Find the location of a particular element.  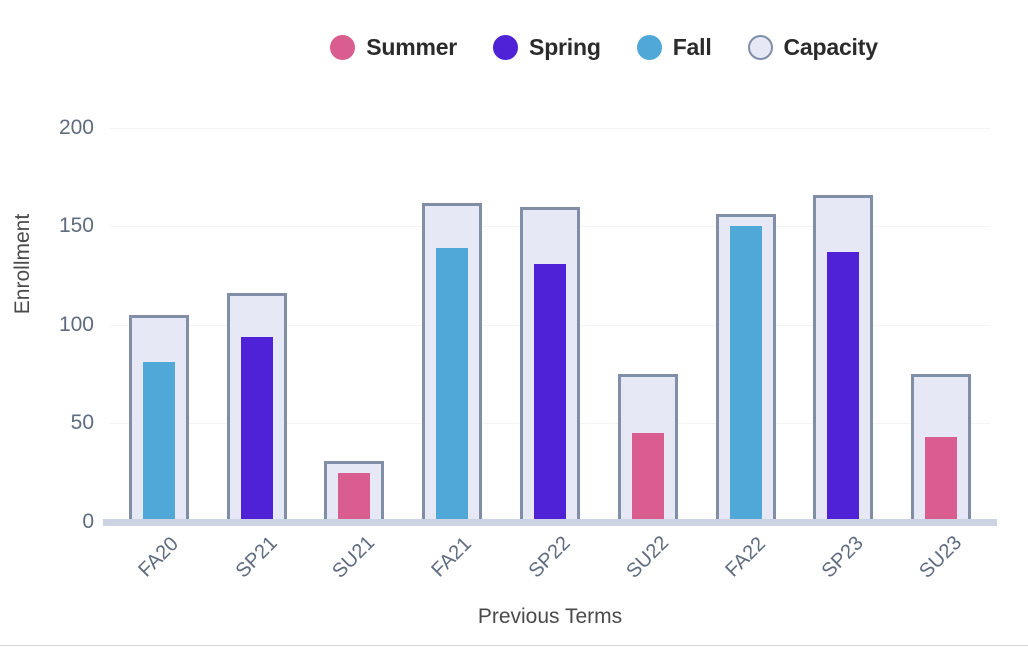

x-axis-tick-cell: SP21 is located at coordinates (257, 561).